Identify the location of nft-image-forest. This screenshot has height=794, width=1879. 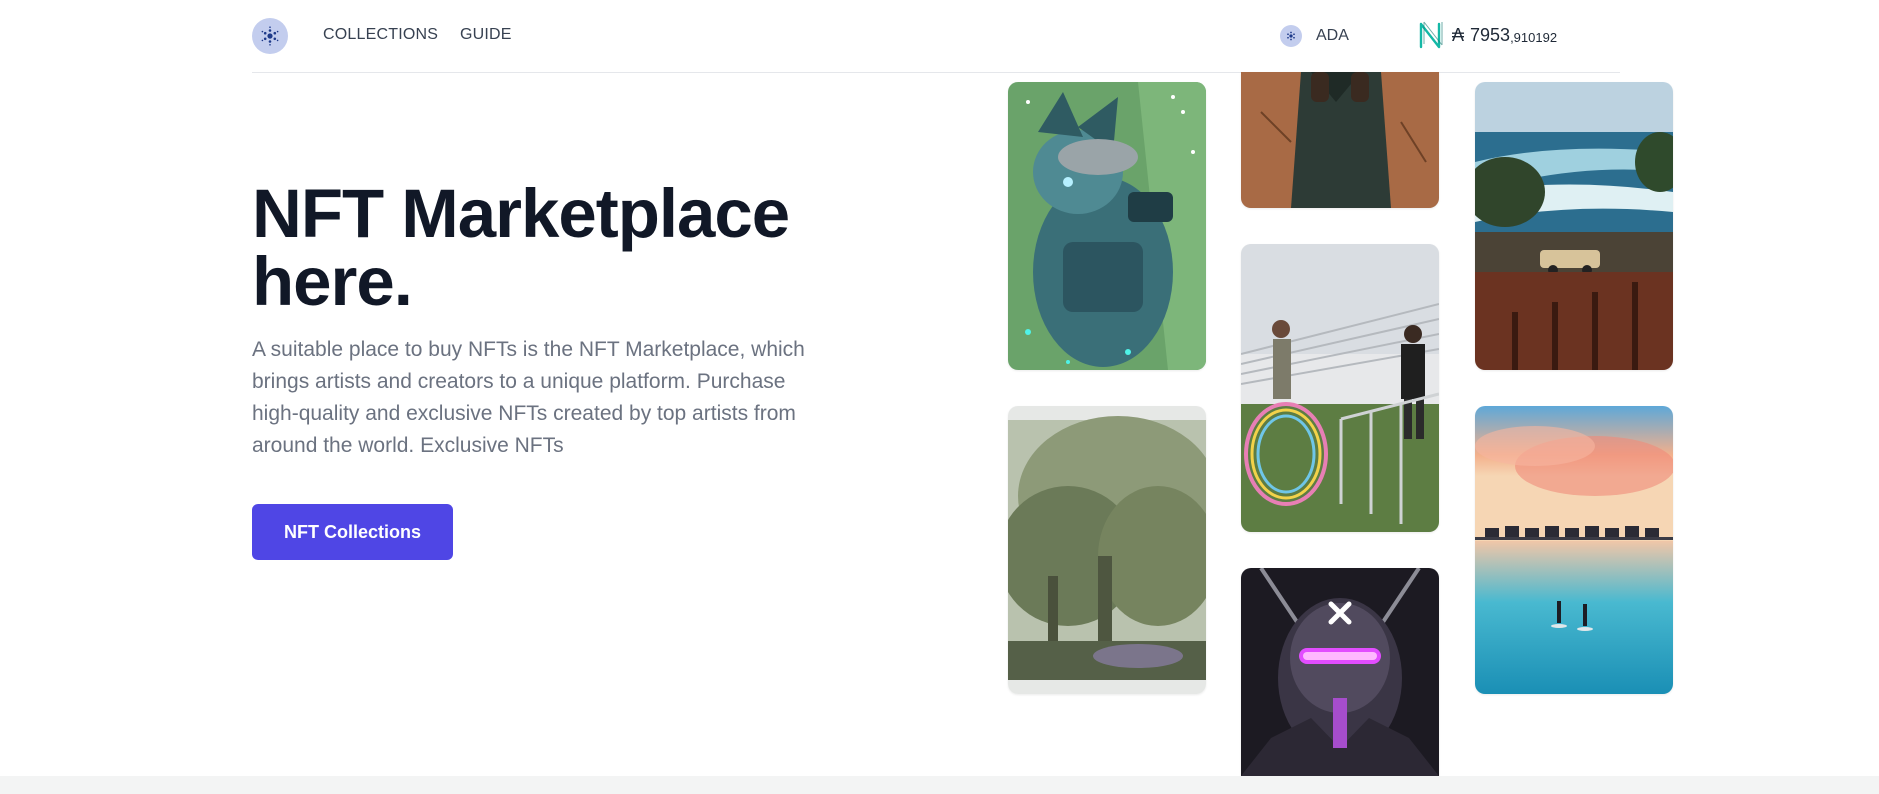
(1107, 550).